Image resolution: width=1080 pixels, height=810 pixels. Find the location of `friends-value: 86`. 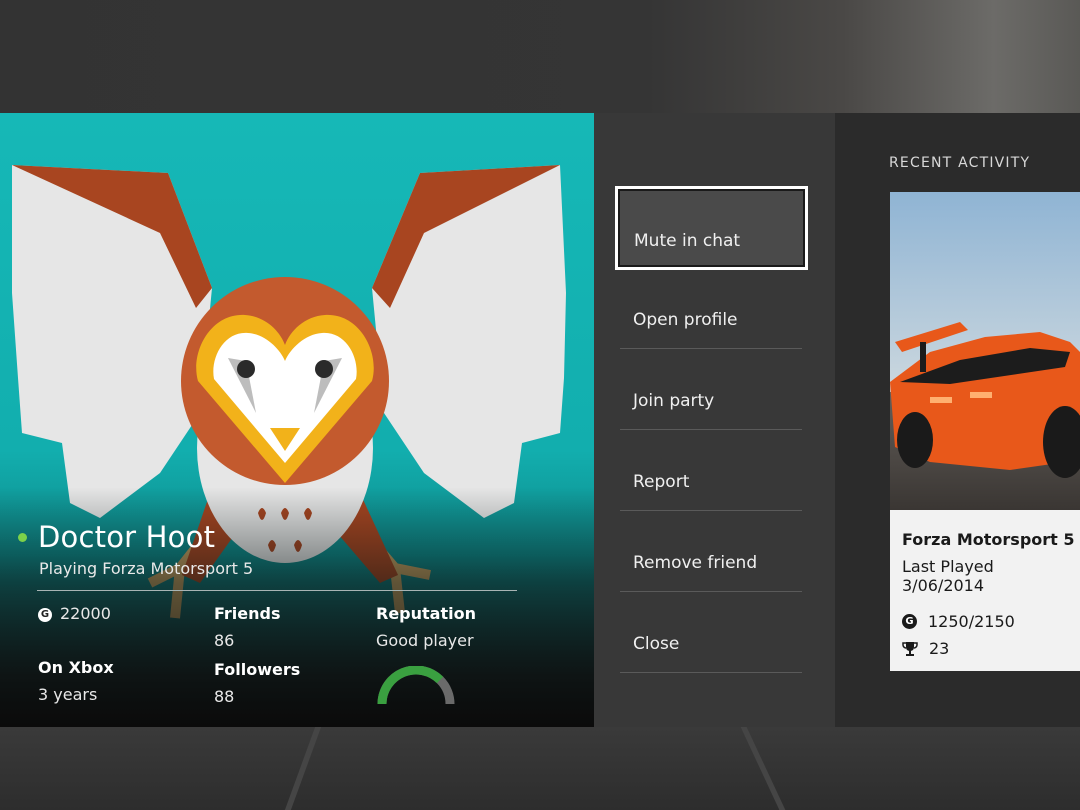

friends-value: 86 is located at coordinates (224, 640).